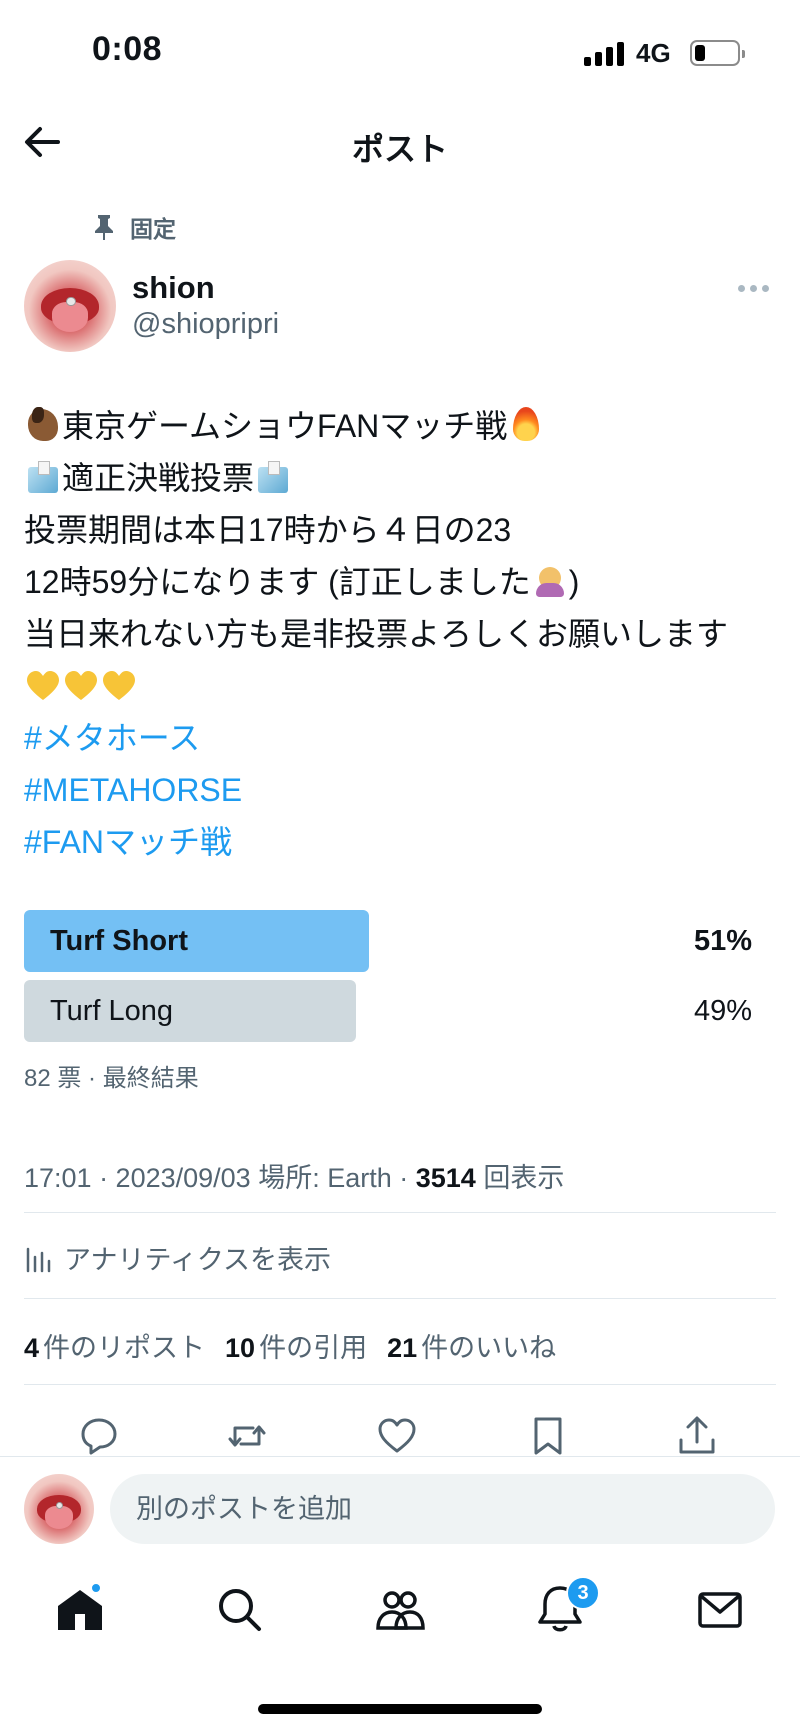 The image size is (800, 1731). Describe the element at coordinates (404, 738) in the screenshot. I see `hashtag-link: #メタホース` at that location.